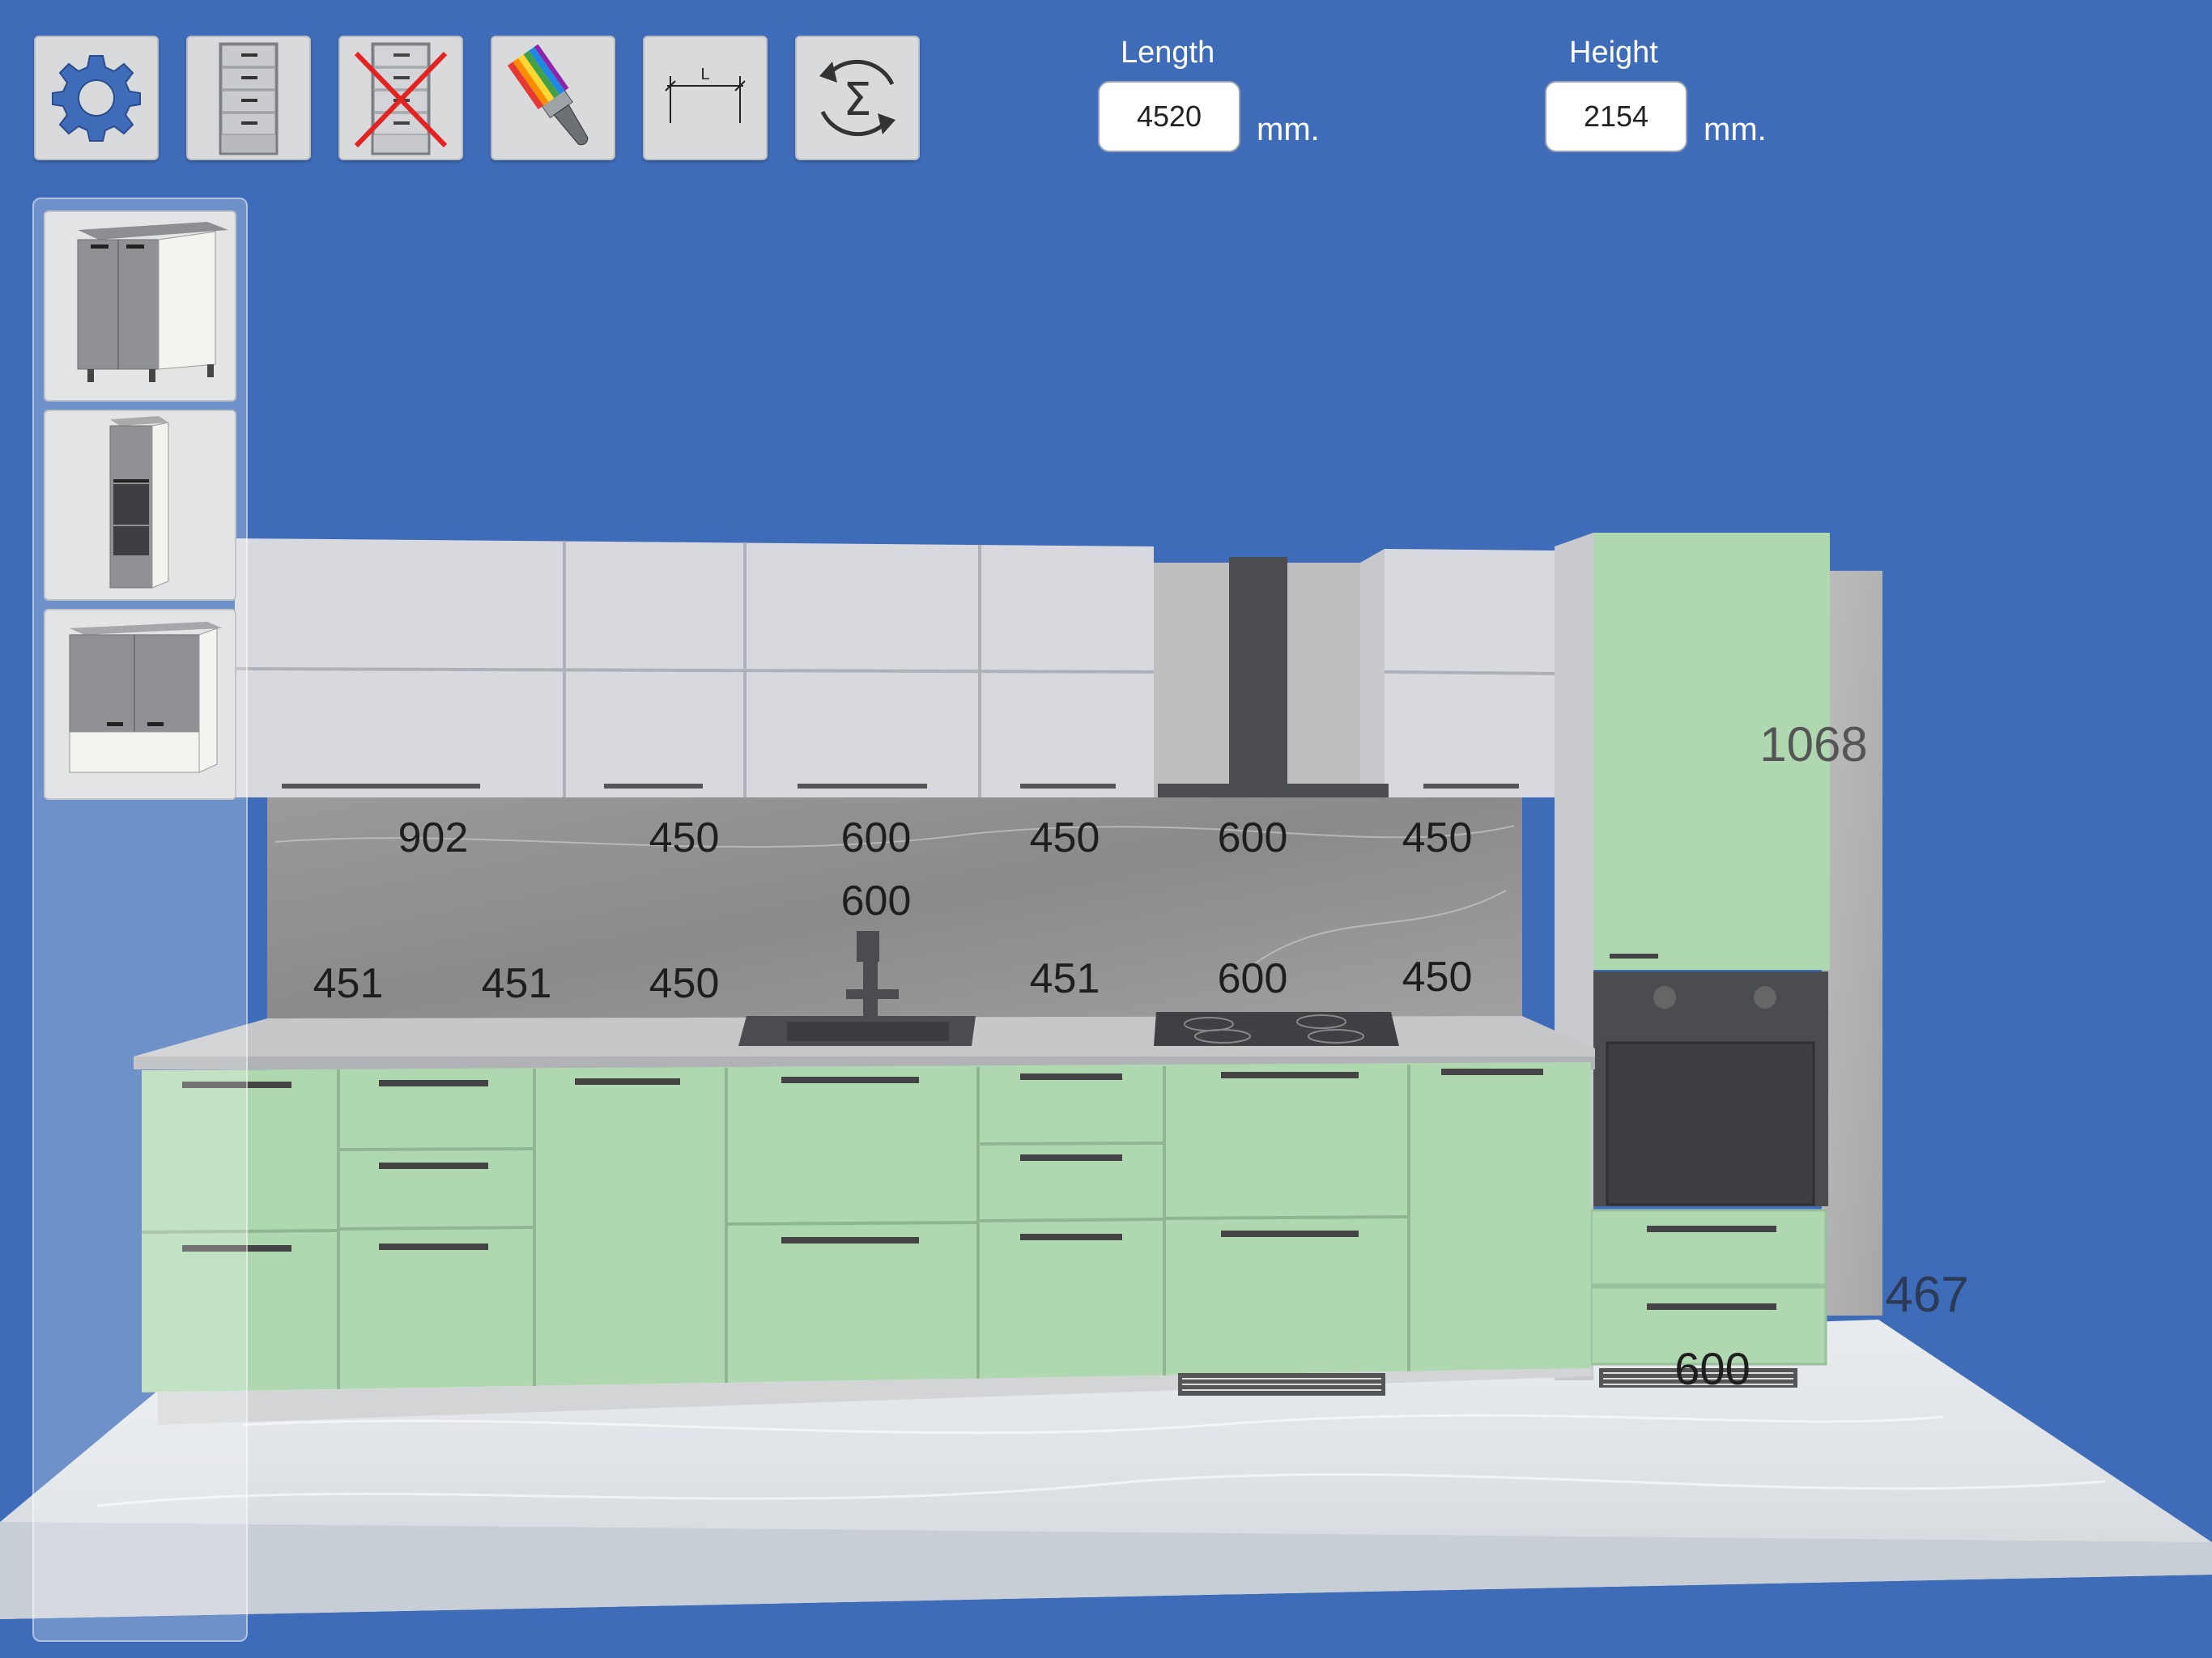 The image size is (2212, 1658). Describe the element at coordinates (140, 920) in the screenshot. I see `cabinet-catalog-panel` at that location.